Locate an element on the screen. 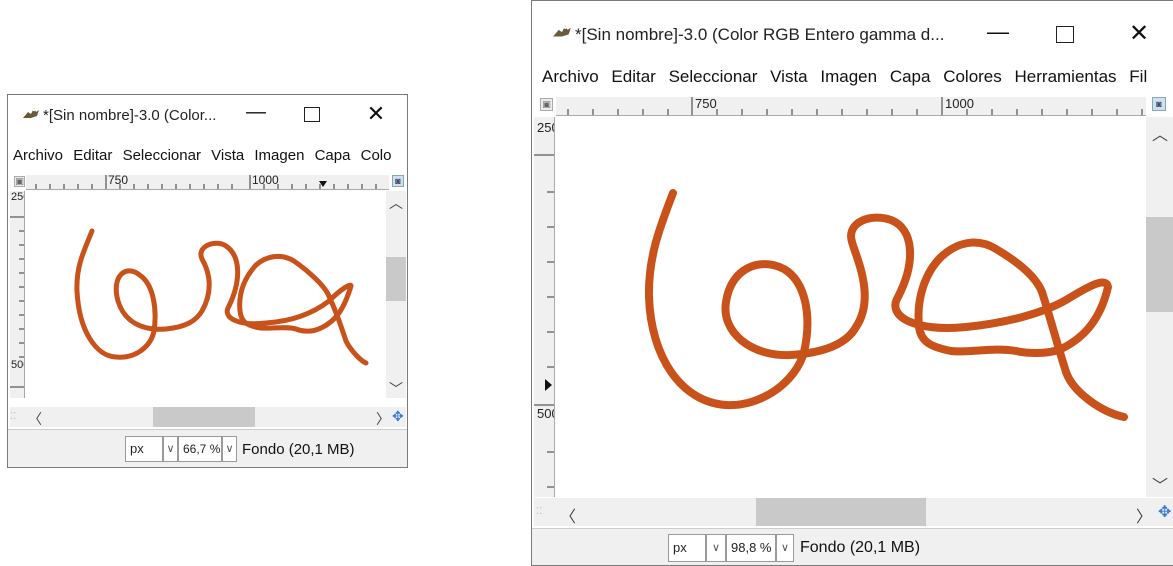 This screenshot has width=1173, height=566. title-bar: *[Sin nombre]-3.0 (Color... — ✕ is located at coordinates (207, 115).